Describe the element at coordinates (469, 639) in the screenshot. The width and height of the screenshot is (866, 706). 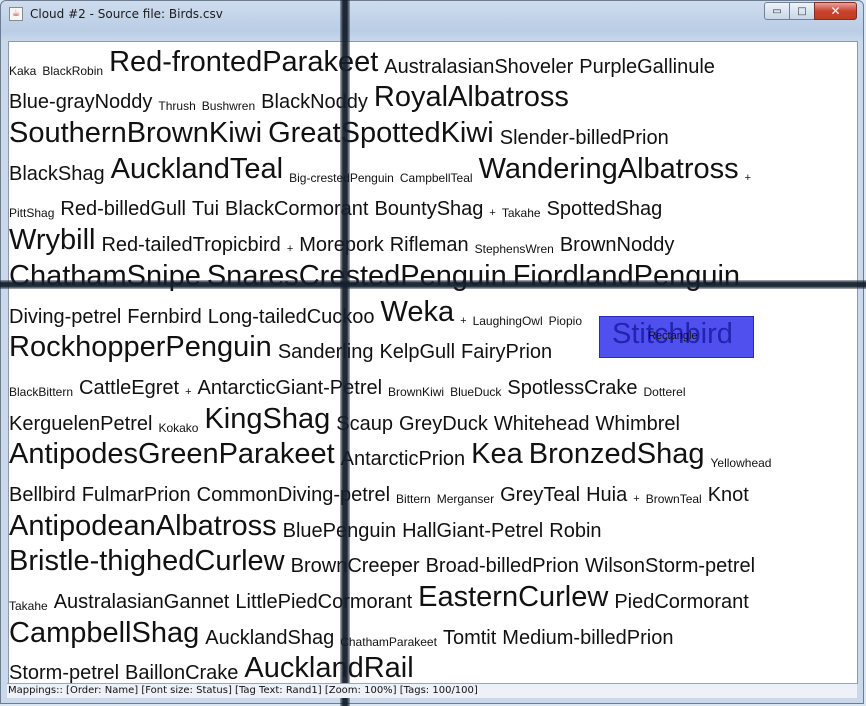
I see `cloud-tag: Tomtit` at that location.